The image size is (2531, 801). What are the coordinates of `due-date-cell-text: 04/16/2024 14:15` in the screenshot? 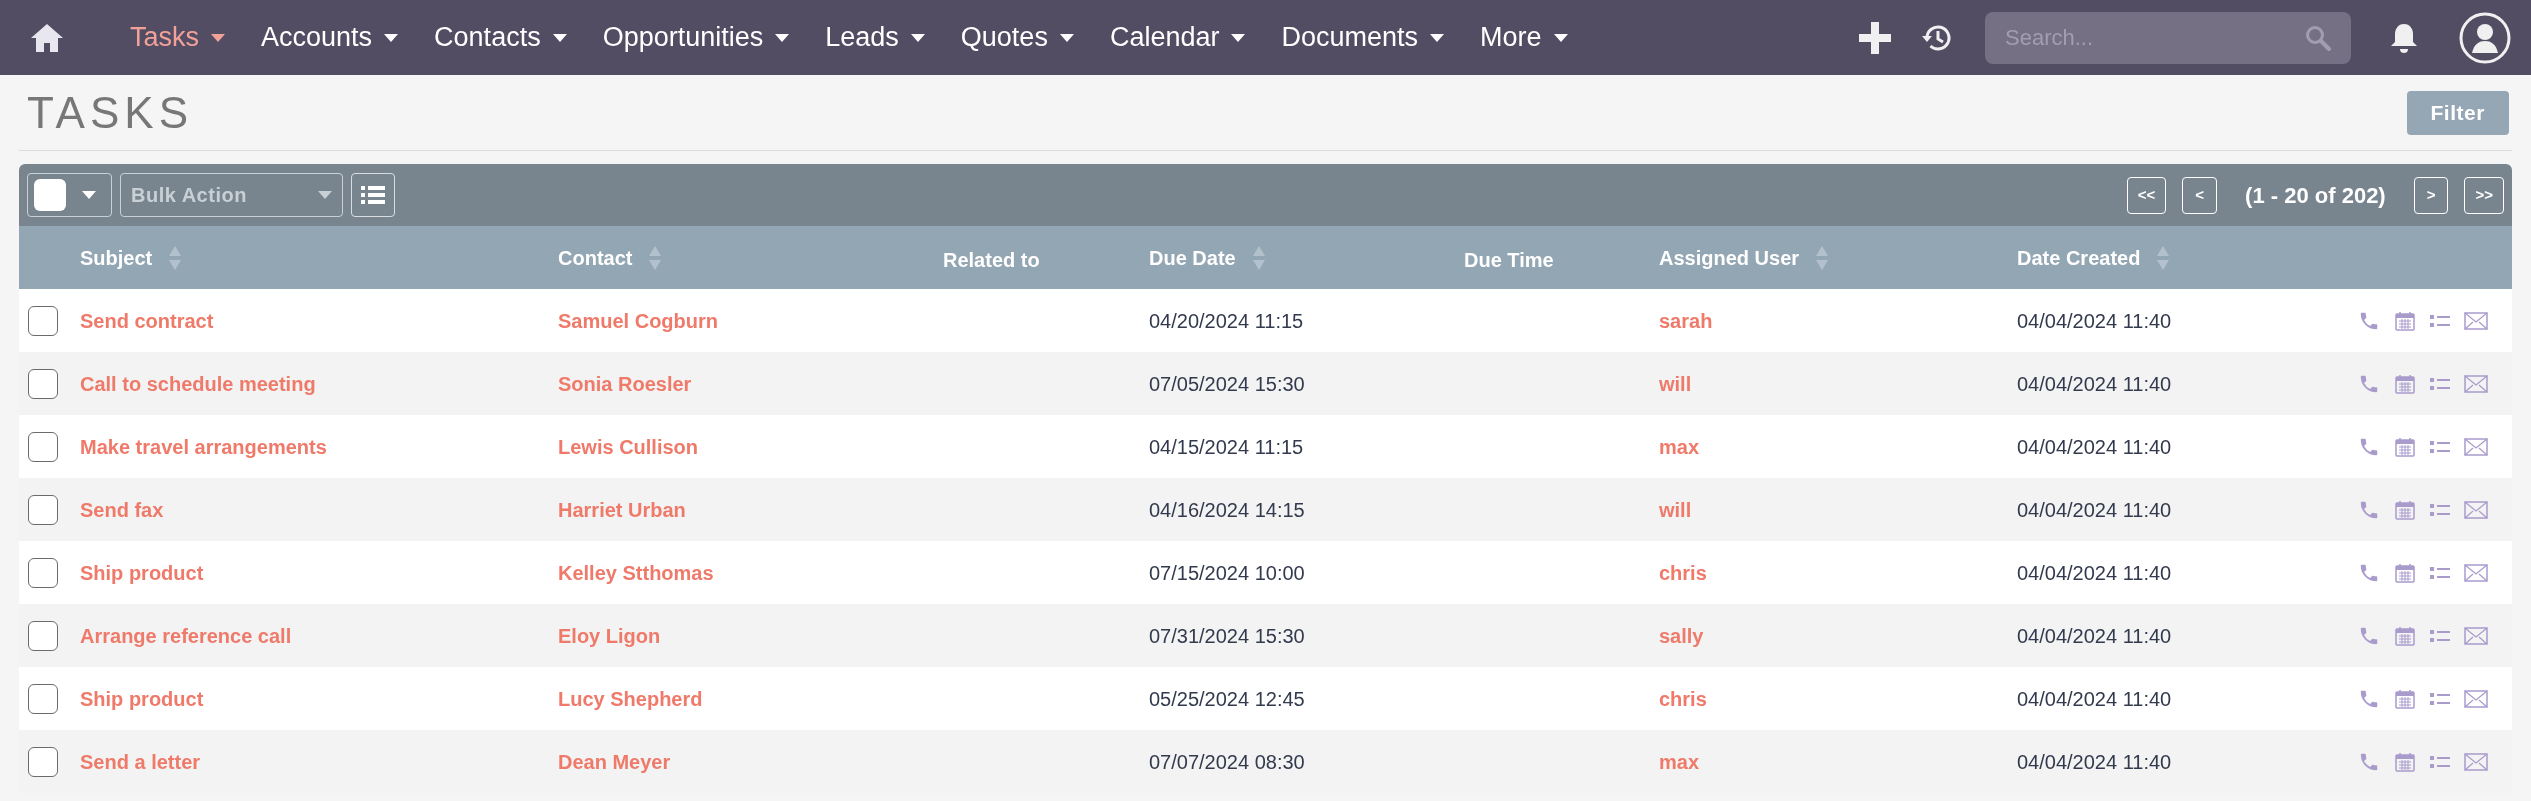 It's located at (1227, 510).